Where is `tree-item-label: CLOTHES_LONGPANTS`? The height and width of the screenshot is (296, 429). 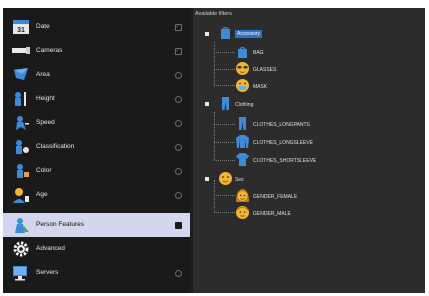 tree-item-label: CLOTHES_LONGPANTS is located at coordinates (281, 125).